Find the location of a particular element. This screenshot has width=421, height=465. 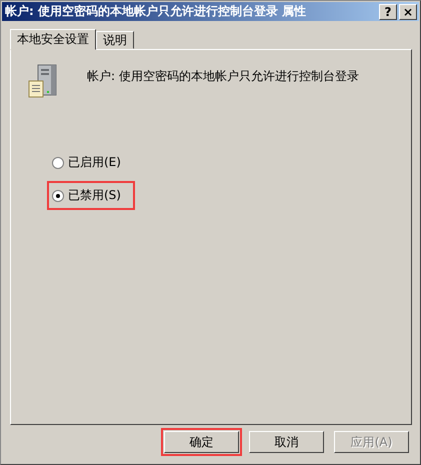

close-button: × is located at coordinates (408, 12).